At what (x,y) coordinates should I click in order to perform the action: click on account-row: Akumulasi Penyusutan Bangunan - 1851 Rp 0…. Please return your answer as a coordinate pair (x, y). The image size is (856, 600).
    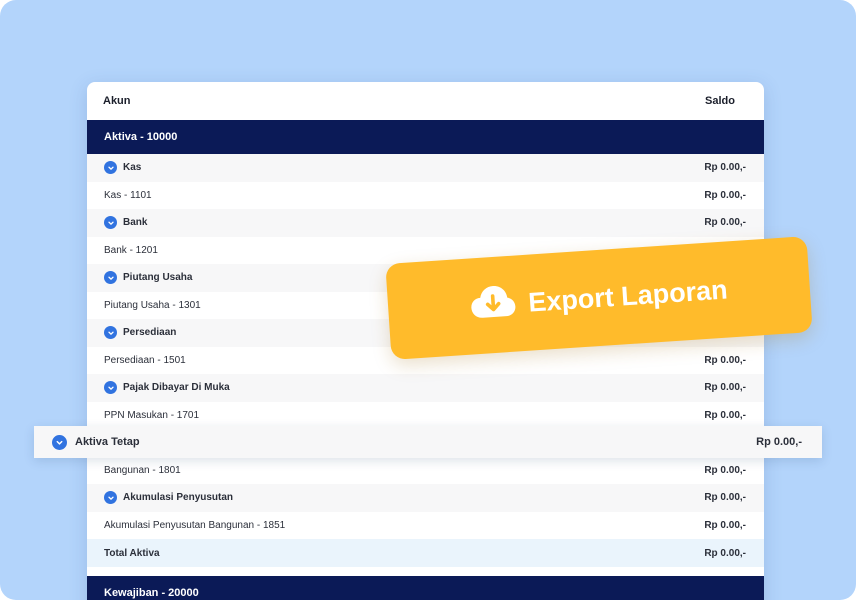
    Looking at the image, I should click on (425, 525).